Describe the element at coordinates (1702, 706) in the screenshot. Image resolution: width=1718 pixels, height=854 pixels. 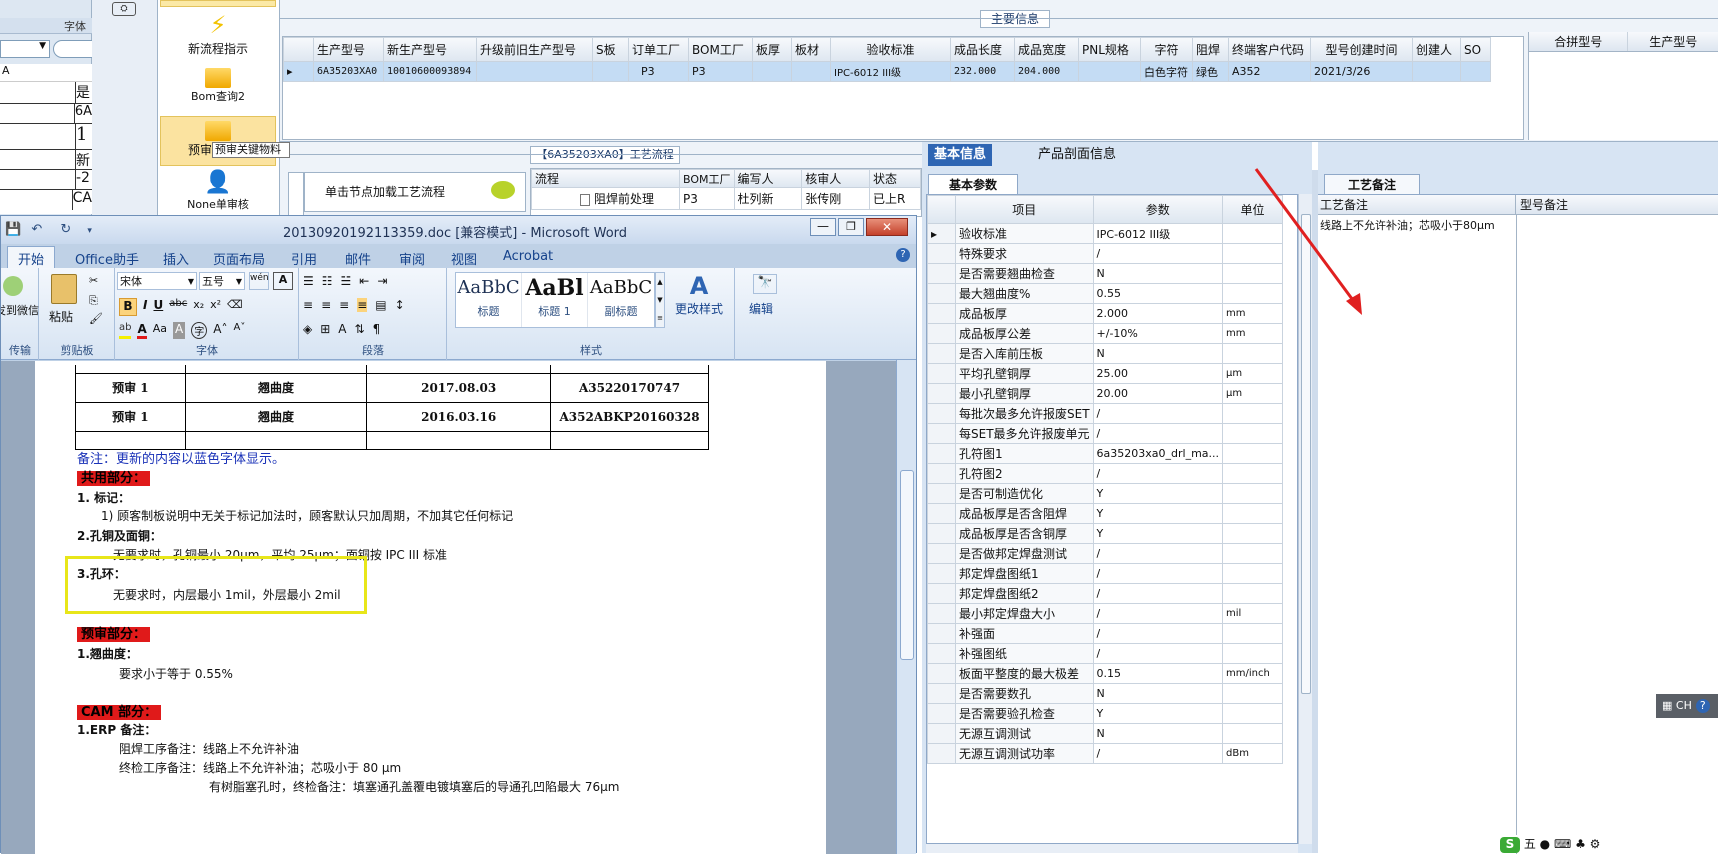
I see `help-icon: ?` at that location.